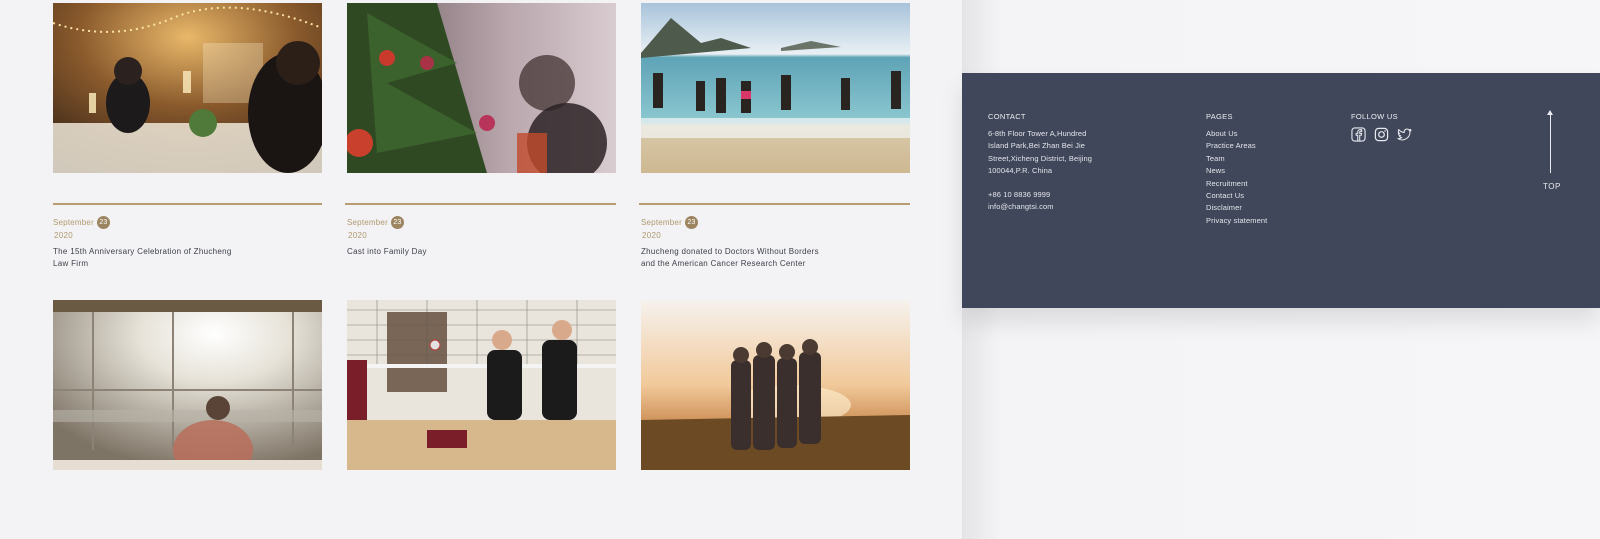 Image resolution: width=1600 pixels, height=539 pixels. I want to click on footer-link-about-us: About Us, so click(1236, 134).